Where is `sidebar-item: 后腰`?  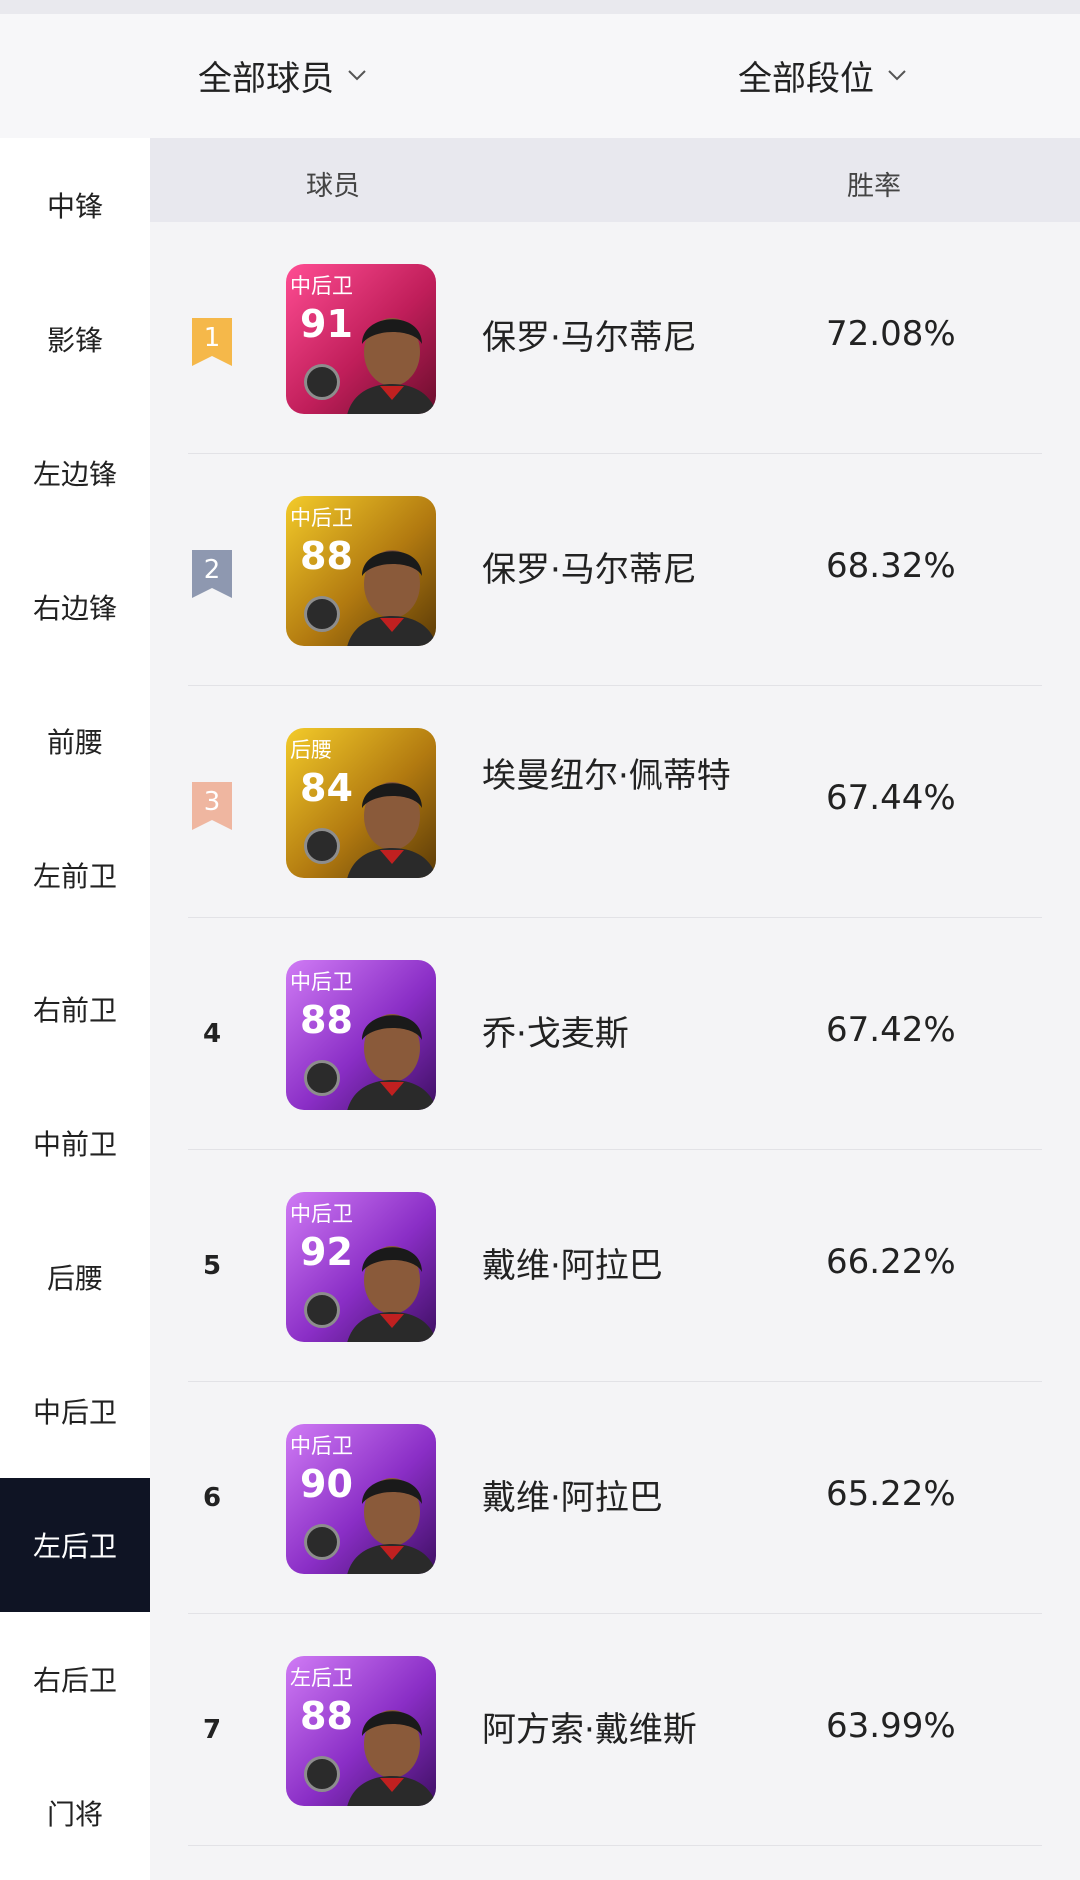
sidebar-item: 后腰 is located at coordinates (75, 1277).